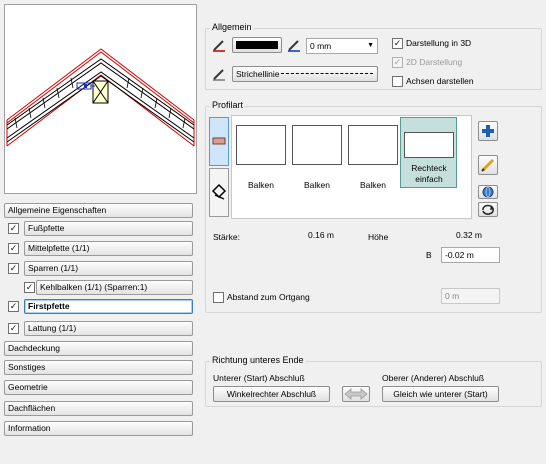 This screenshot has height=464, width=546. What do you see at coordinates (218, 297) in the screenshot?
I see `ortgang-checkbox` at bounding box center [218, 297].